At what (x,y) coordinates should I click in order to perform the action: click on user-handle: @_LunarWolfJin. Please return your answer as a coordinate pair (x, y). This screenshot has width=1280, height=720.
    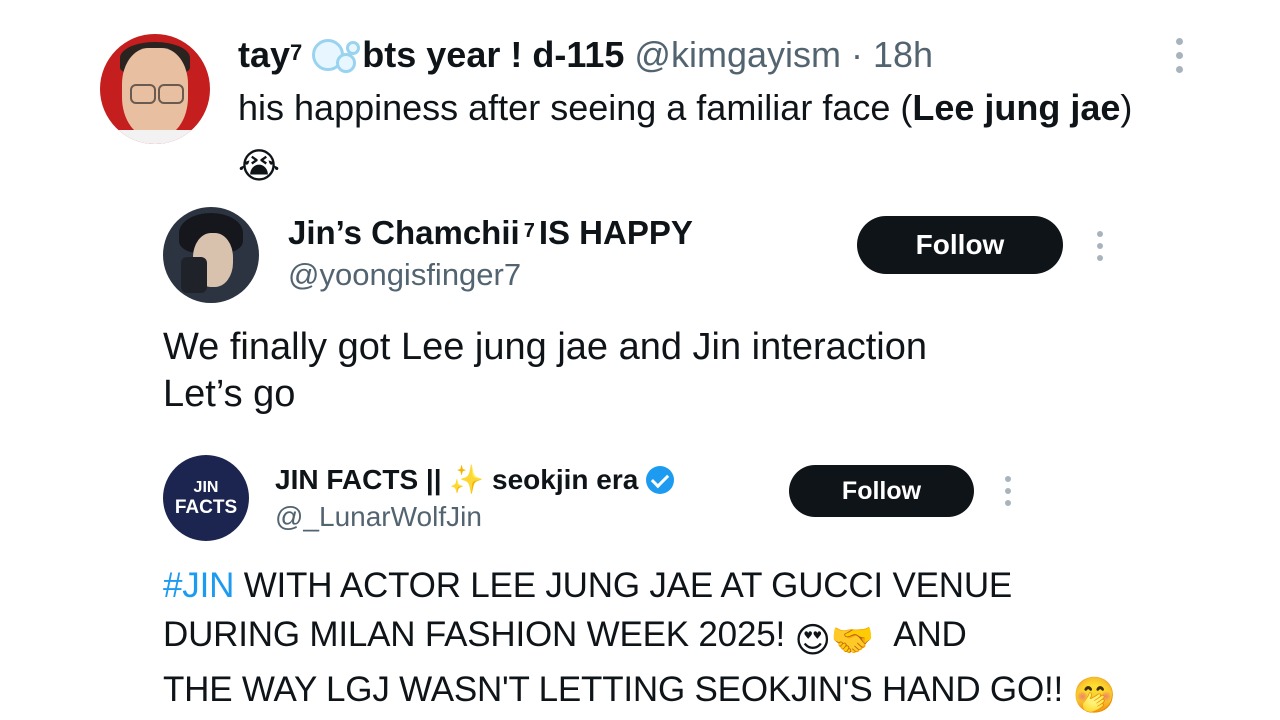
    Looking at the image, I should click on (378, 517).